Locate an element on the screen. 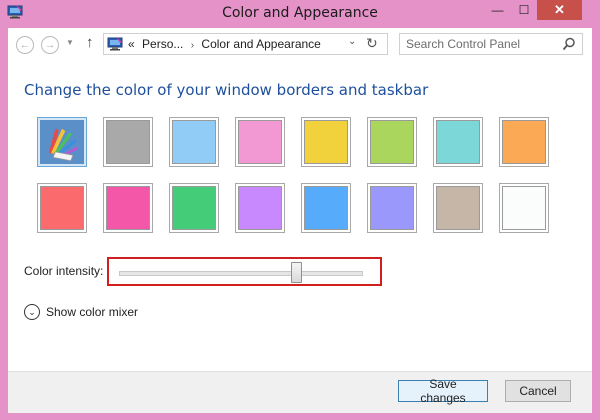 This screenshot has height=420, width=600. color-swatch-red is located at coordinates (62, 208).